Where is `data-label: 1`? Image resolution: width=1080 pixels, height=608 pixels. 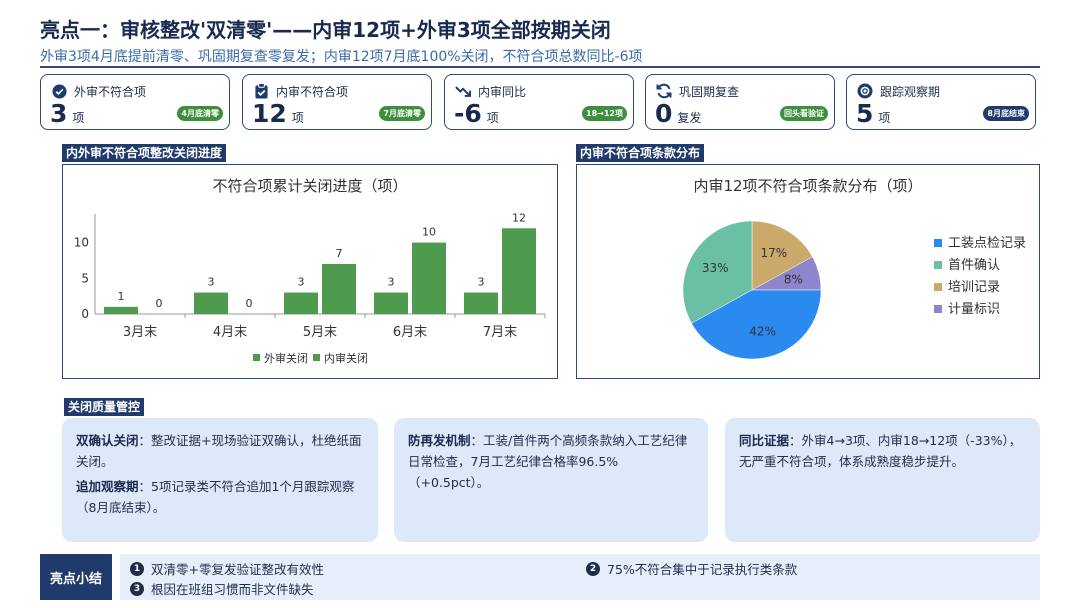
data-label: 1 is located at coordinates (121, 296).